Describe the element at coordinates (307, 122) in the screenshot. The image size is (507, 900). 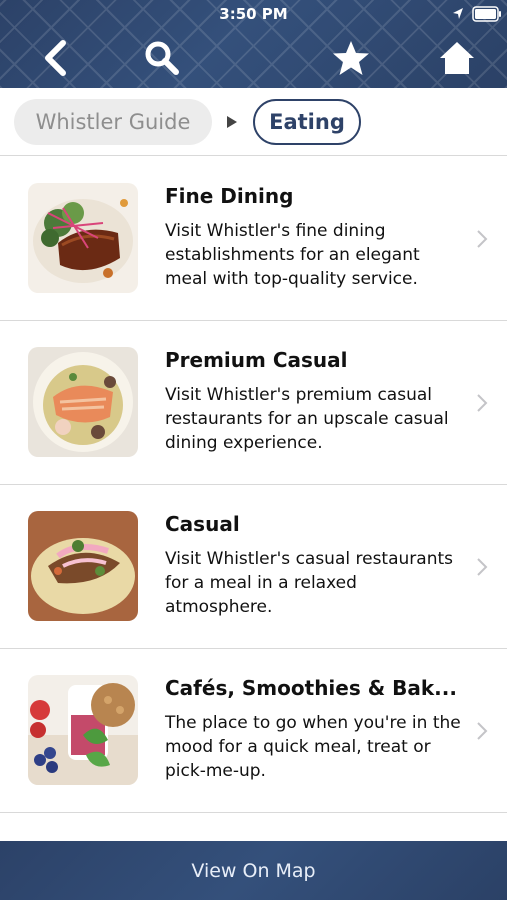
I see `breadcrumb-eating: Eating` at that location.